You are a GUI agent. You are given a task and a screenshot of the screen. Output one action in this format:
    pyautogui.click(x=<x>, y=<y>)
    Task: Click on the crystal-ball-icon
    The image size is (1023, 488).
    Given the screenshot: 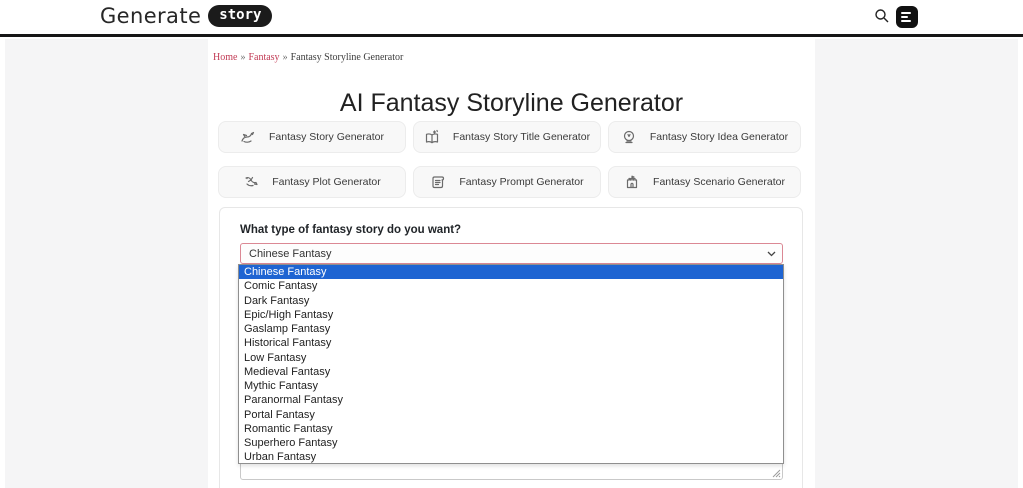 What is the action you would take?
    pyautogui.click(x=628, y=137)
    